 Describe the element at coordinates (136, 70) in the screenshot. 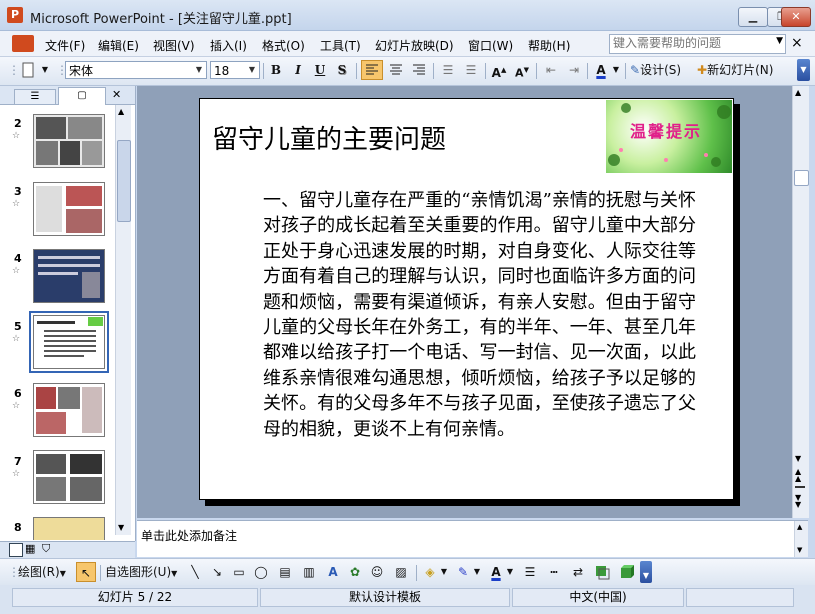

I see `font-name-combo: 宋体 ▼` at that location.